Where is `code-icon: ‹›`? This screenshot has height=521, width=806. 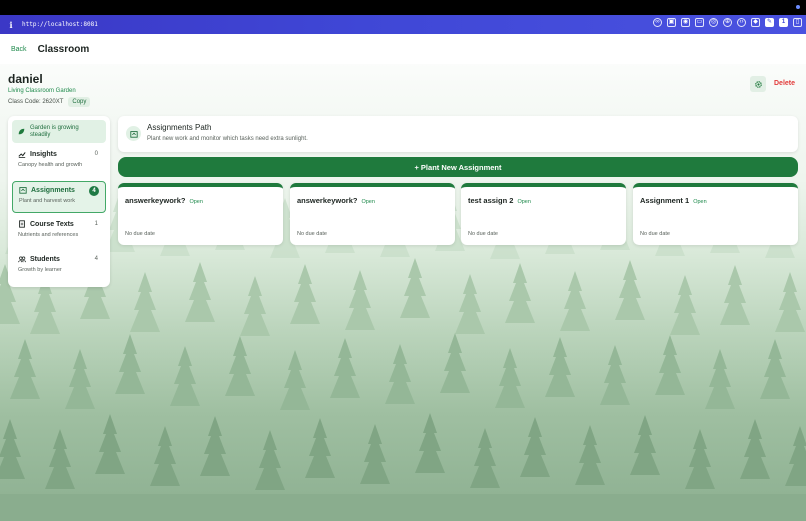 code-icon: ‹› is located at coordinates (741, 22).